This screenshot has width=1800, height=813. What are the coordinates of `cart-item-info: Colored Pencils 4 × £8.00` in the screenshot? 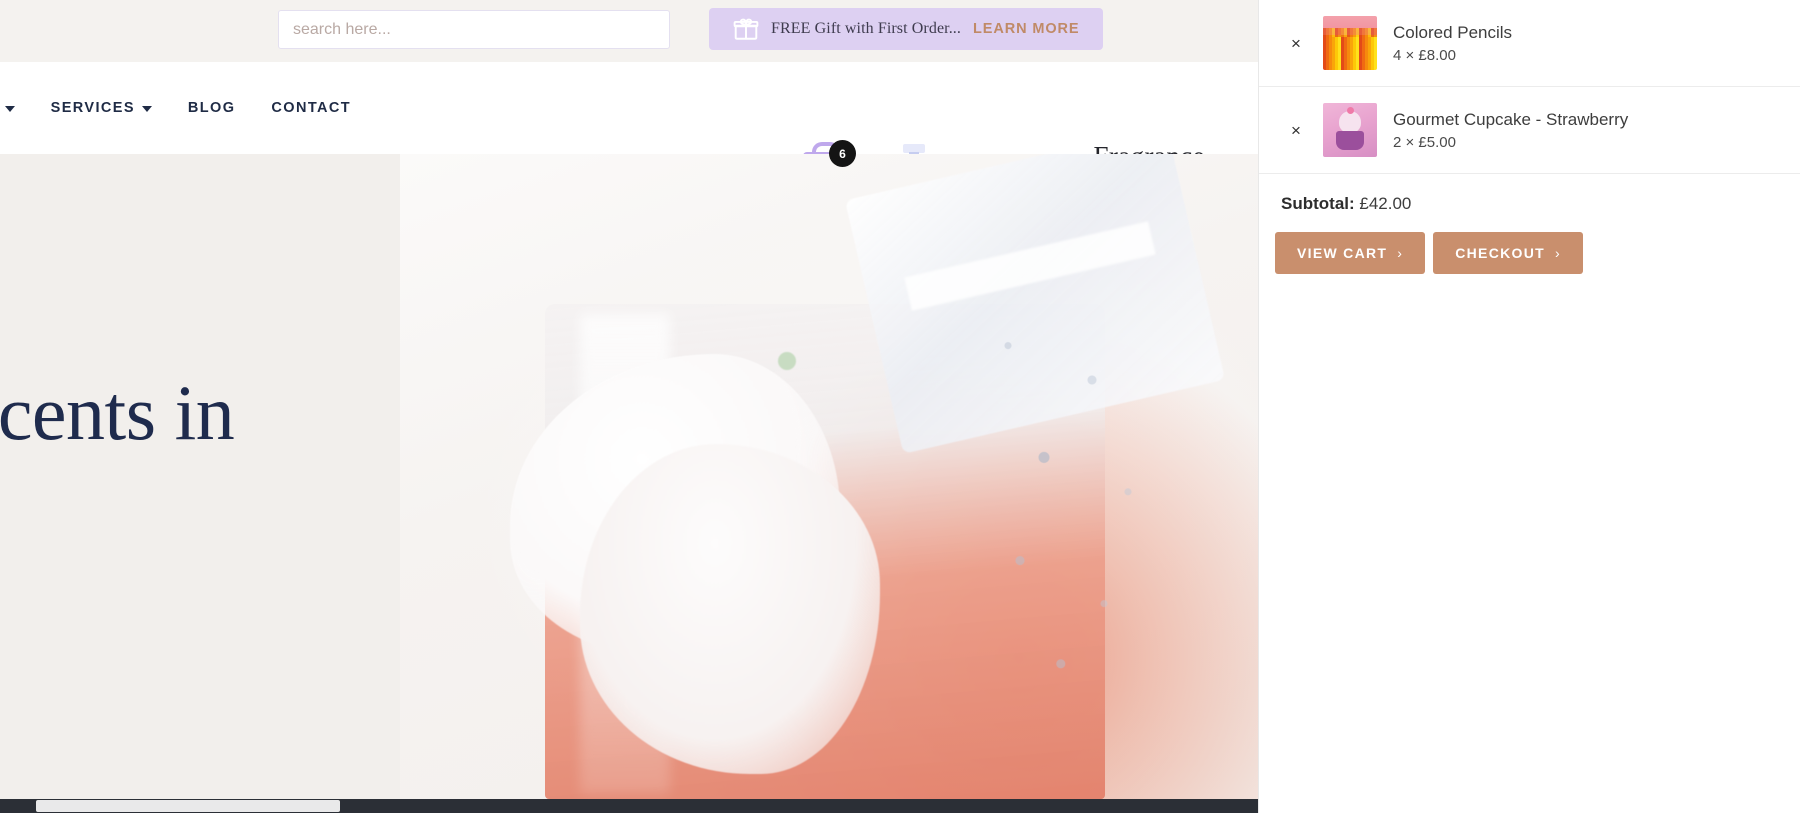 It's located at (1585, 43).